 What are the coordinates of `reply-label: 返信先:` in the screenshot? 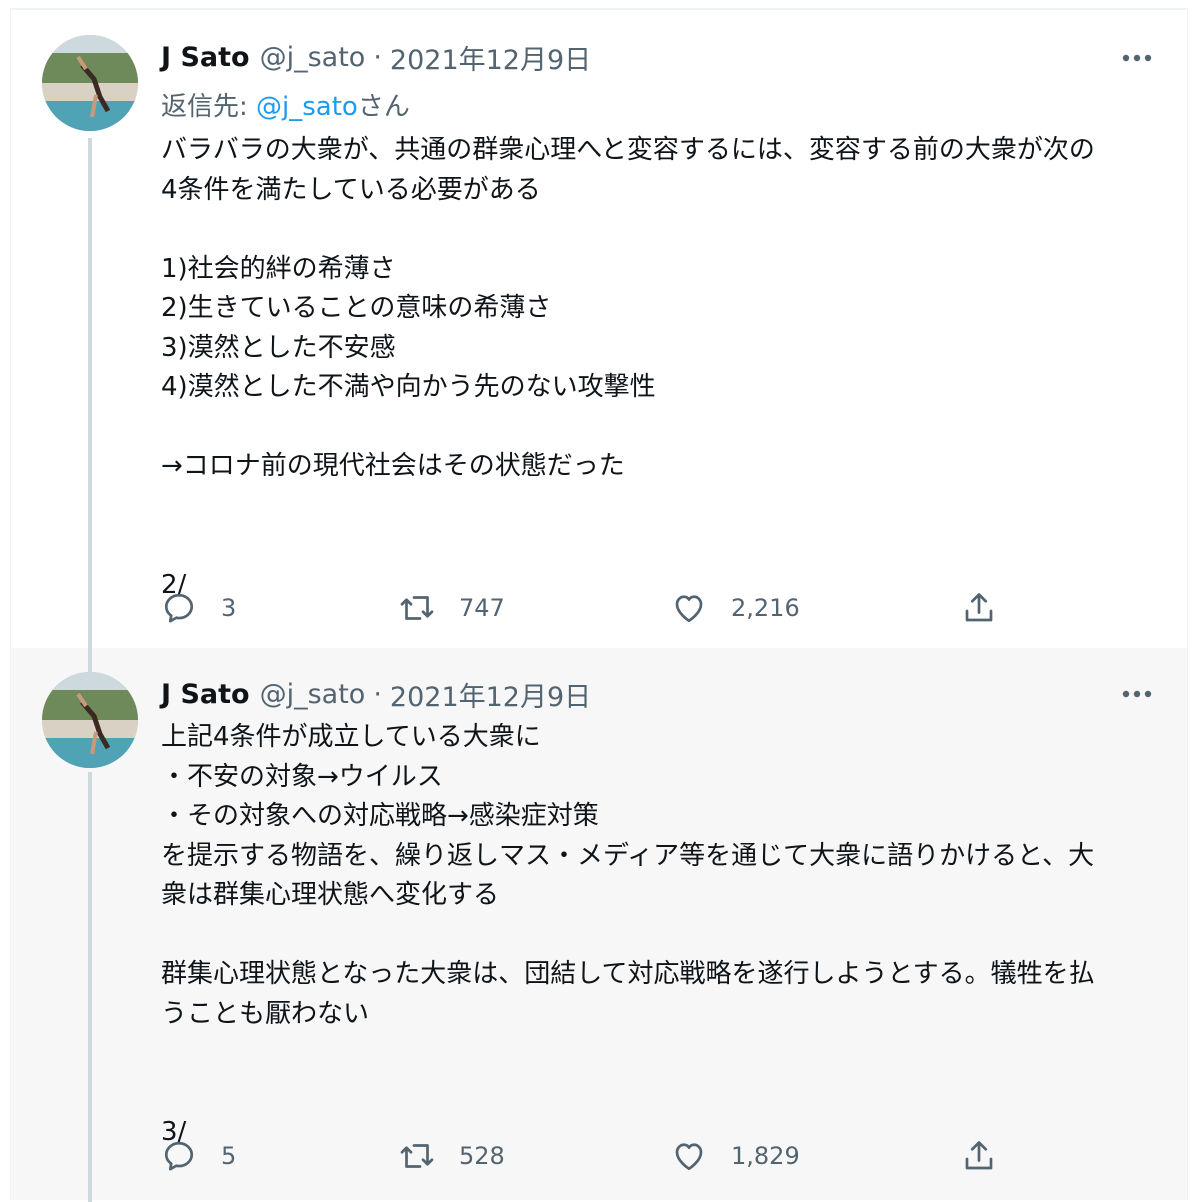 It's located at (209, 107).